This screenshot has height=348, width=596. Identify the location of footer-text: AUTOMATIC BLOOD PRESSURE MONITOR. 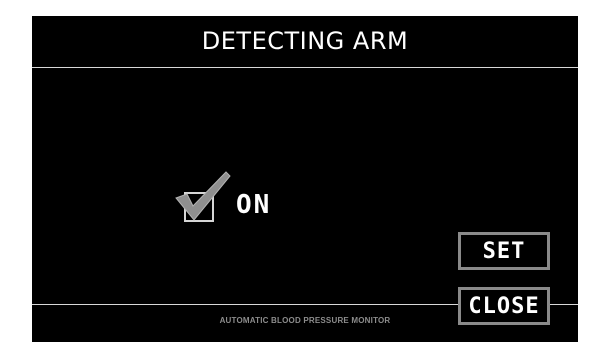
(305, 320).